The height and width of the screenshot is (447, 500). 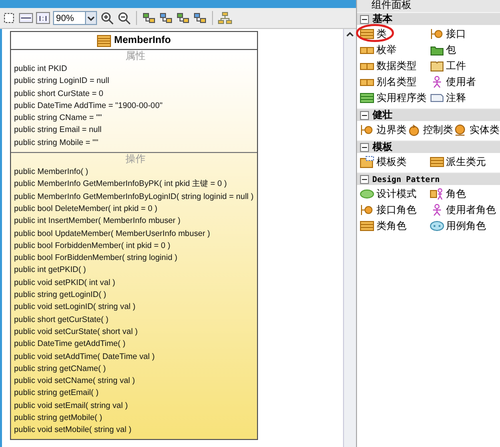 I want to click on attribute: public string Mobile = "", so click(x=57, y=142).